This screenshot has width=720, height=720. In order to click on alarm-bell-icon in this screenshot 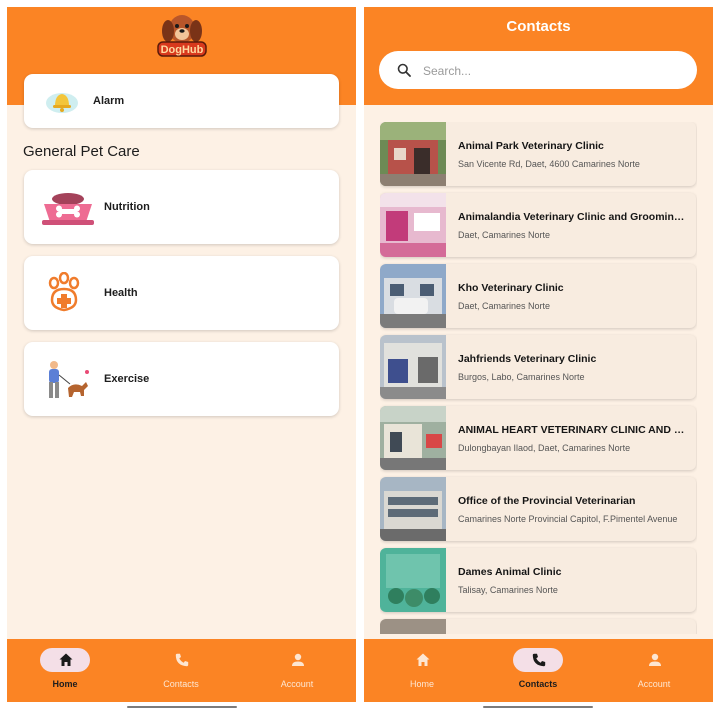, I will do `click(62, 103)`.